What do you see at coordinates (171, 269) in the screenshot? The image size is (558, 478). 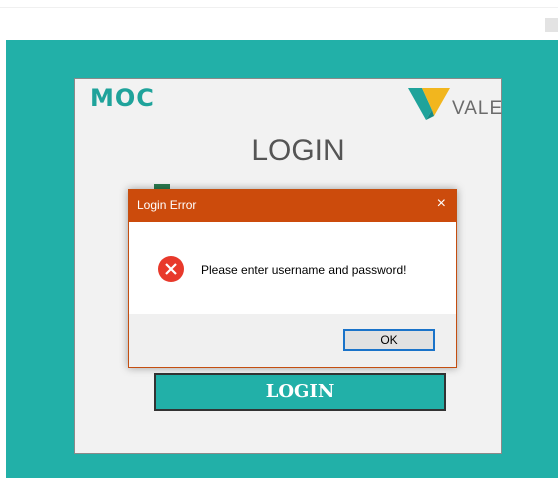 I see `error-icon` at bounding box center [171, 269].